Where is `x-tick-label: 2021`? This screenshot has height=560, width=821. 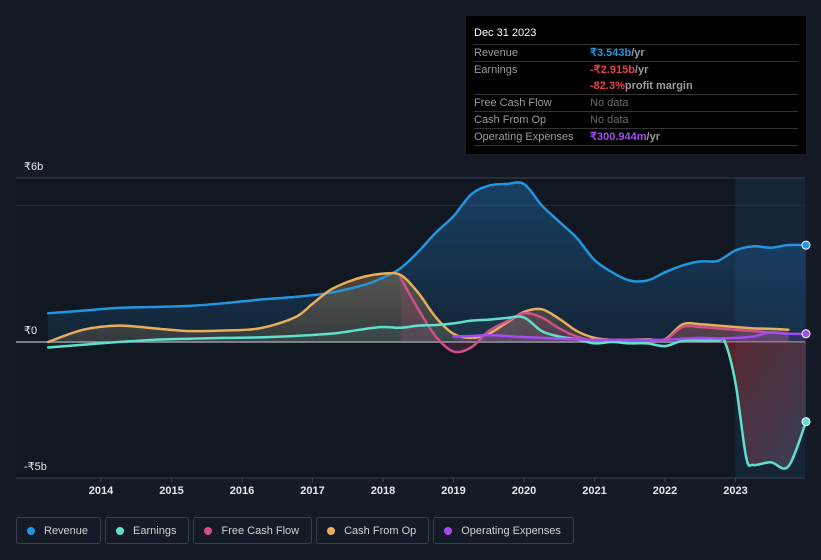
x-tick-label: 2021 is located at coordinates (594, 491).